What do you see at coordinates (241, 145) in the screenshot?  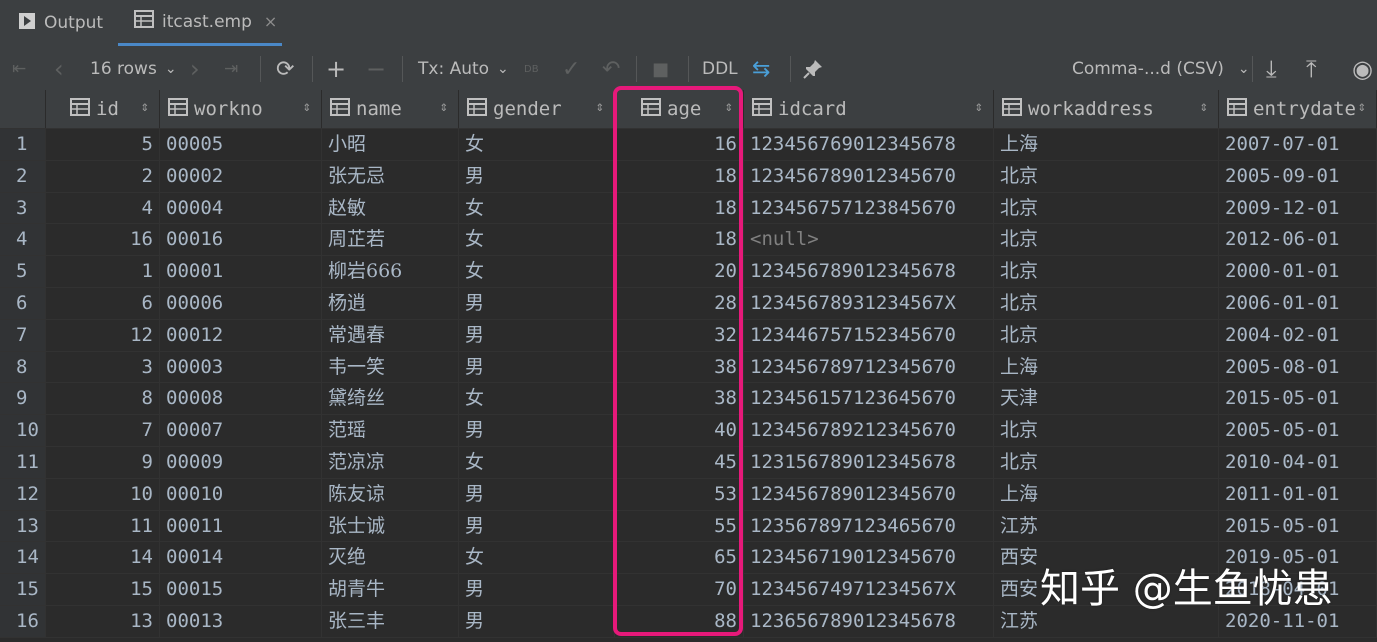 I see `cell-workno: 00005` at bounding box center [241, 145].